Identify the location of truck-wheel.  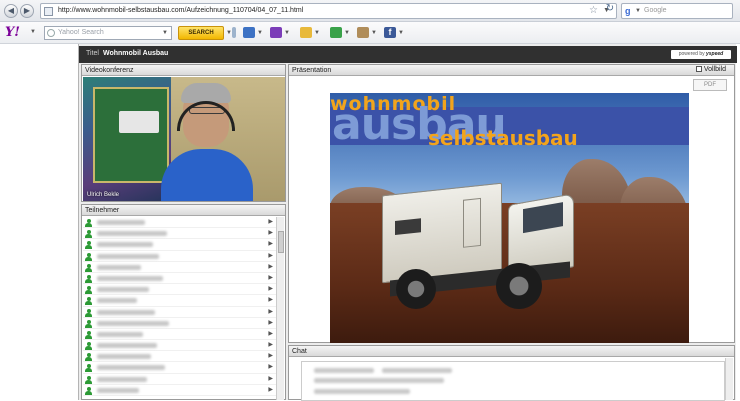
(416, 289).